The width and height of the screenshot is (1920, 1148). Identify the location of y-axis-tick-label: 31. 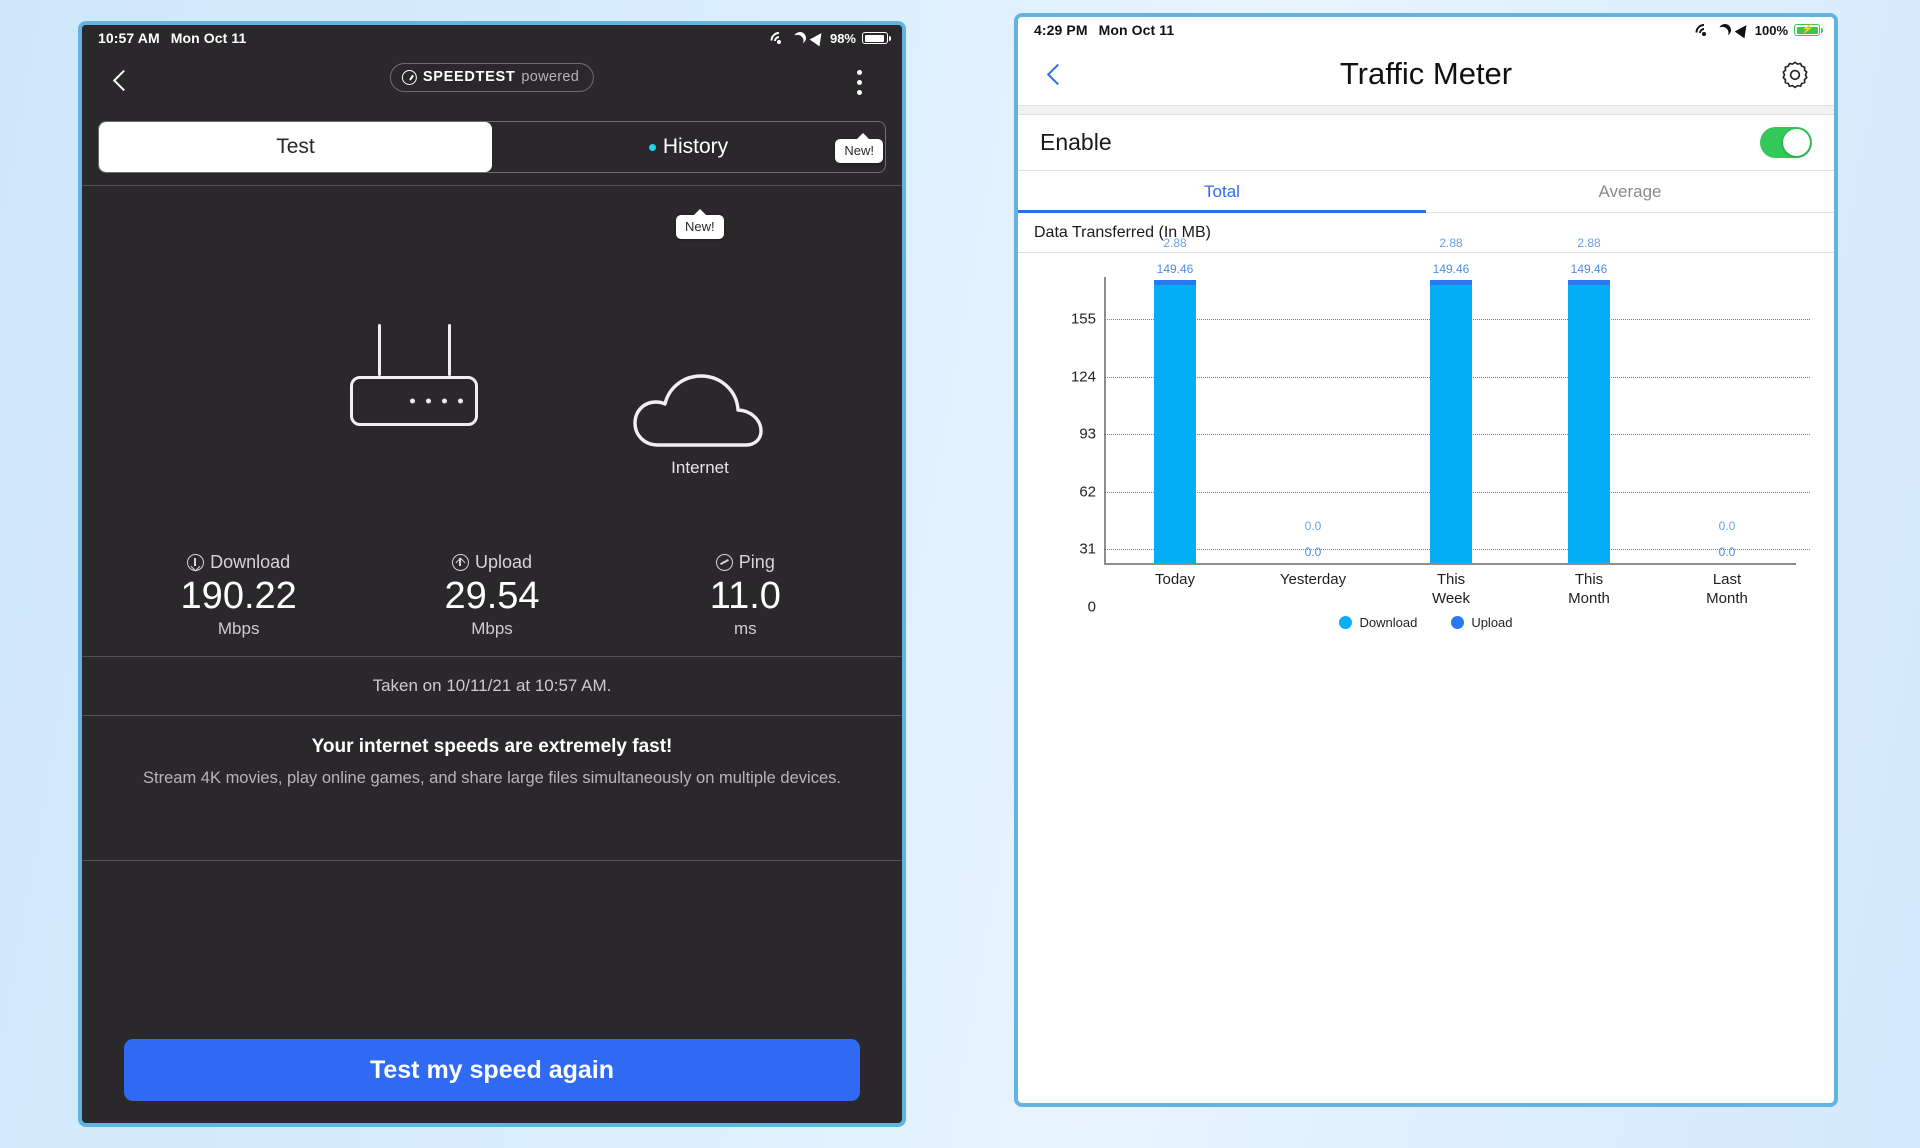
(1087, 549).